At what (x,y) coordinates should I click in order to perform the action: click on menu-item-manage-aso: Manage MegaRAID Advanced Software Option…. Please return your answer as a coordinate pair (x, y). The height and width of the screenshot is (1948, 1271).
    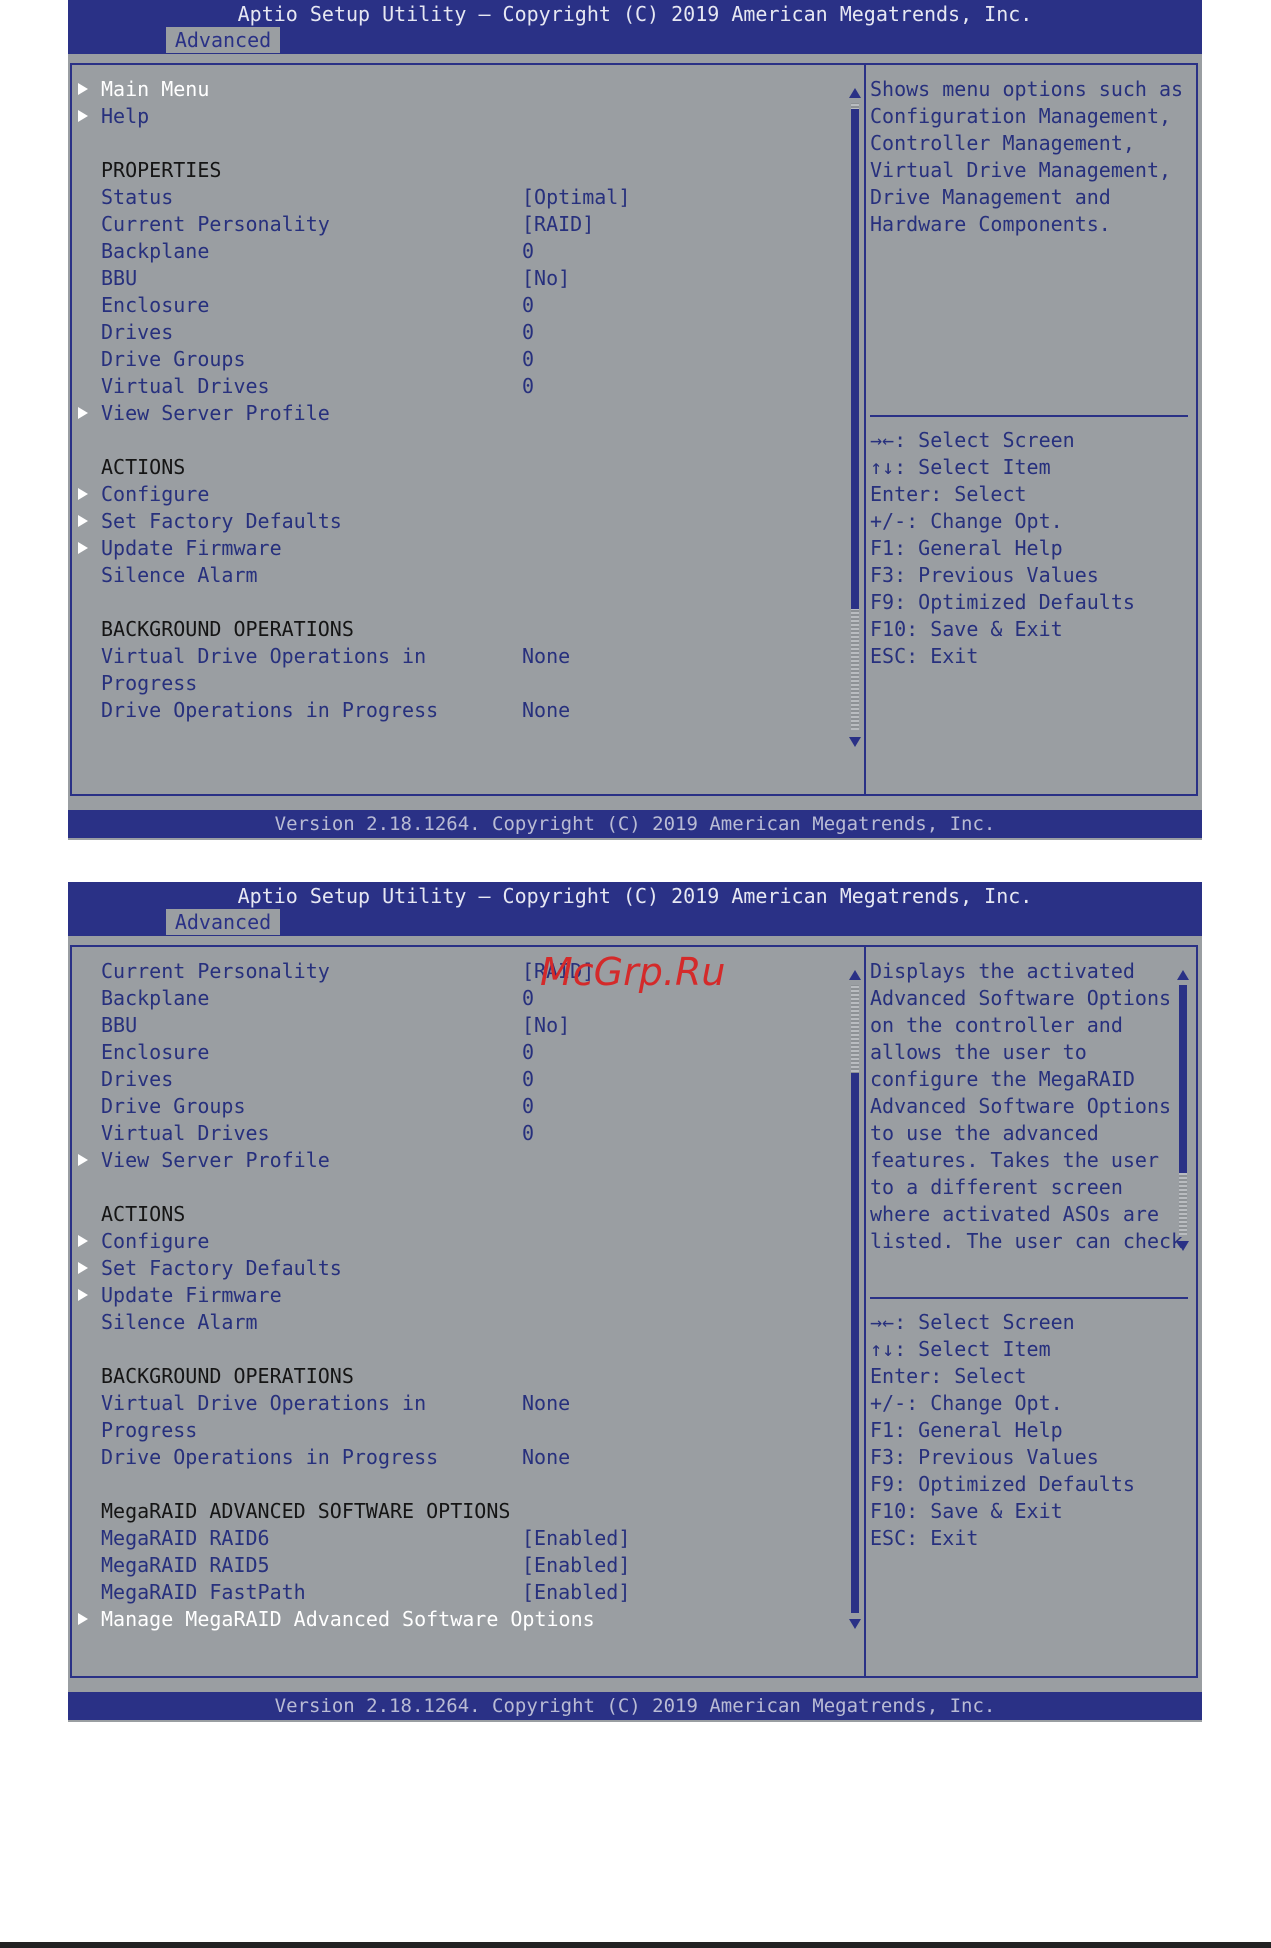
    Looking at the image, I should click on (348, 1619).